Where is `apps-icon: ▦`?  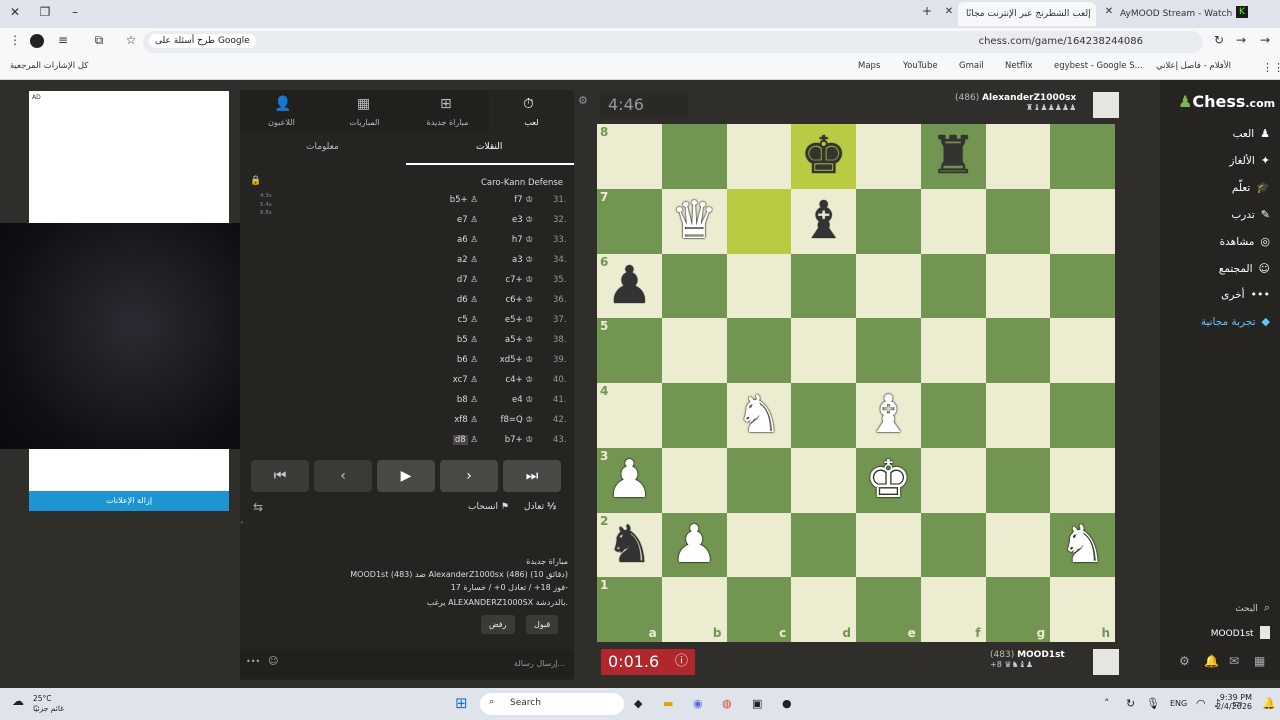
apps-icon: ▦ is located at coordinates (1259, 661).